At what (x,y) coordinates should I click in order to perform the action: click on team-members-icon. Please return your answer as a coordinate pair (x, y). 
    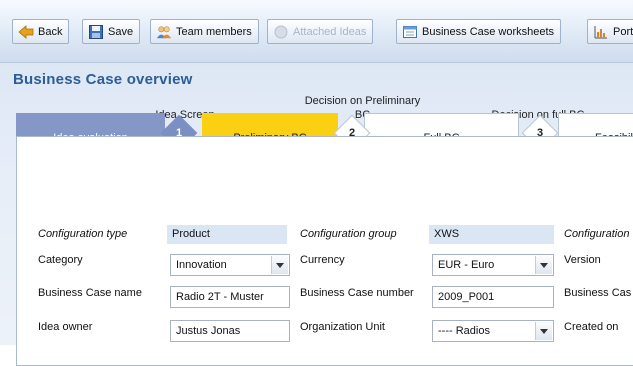
    Looking at the image, I should click on (164, 32).